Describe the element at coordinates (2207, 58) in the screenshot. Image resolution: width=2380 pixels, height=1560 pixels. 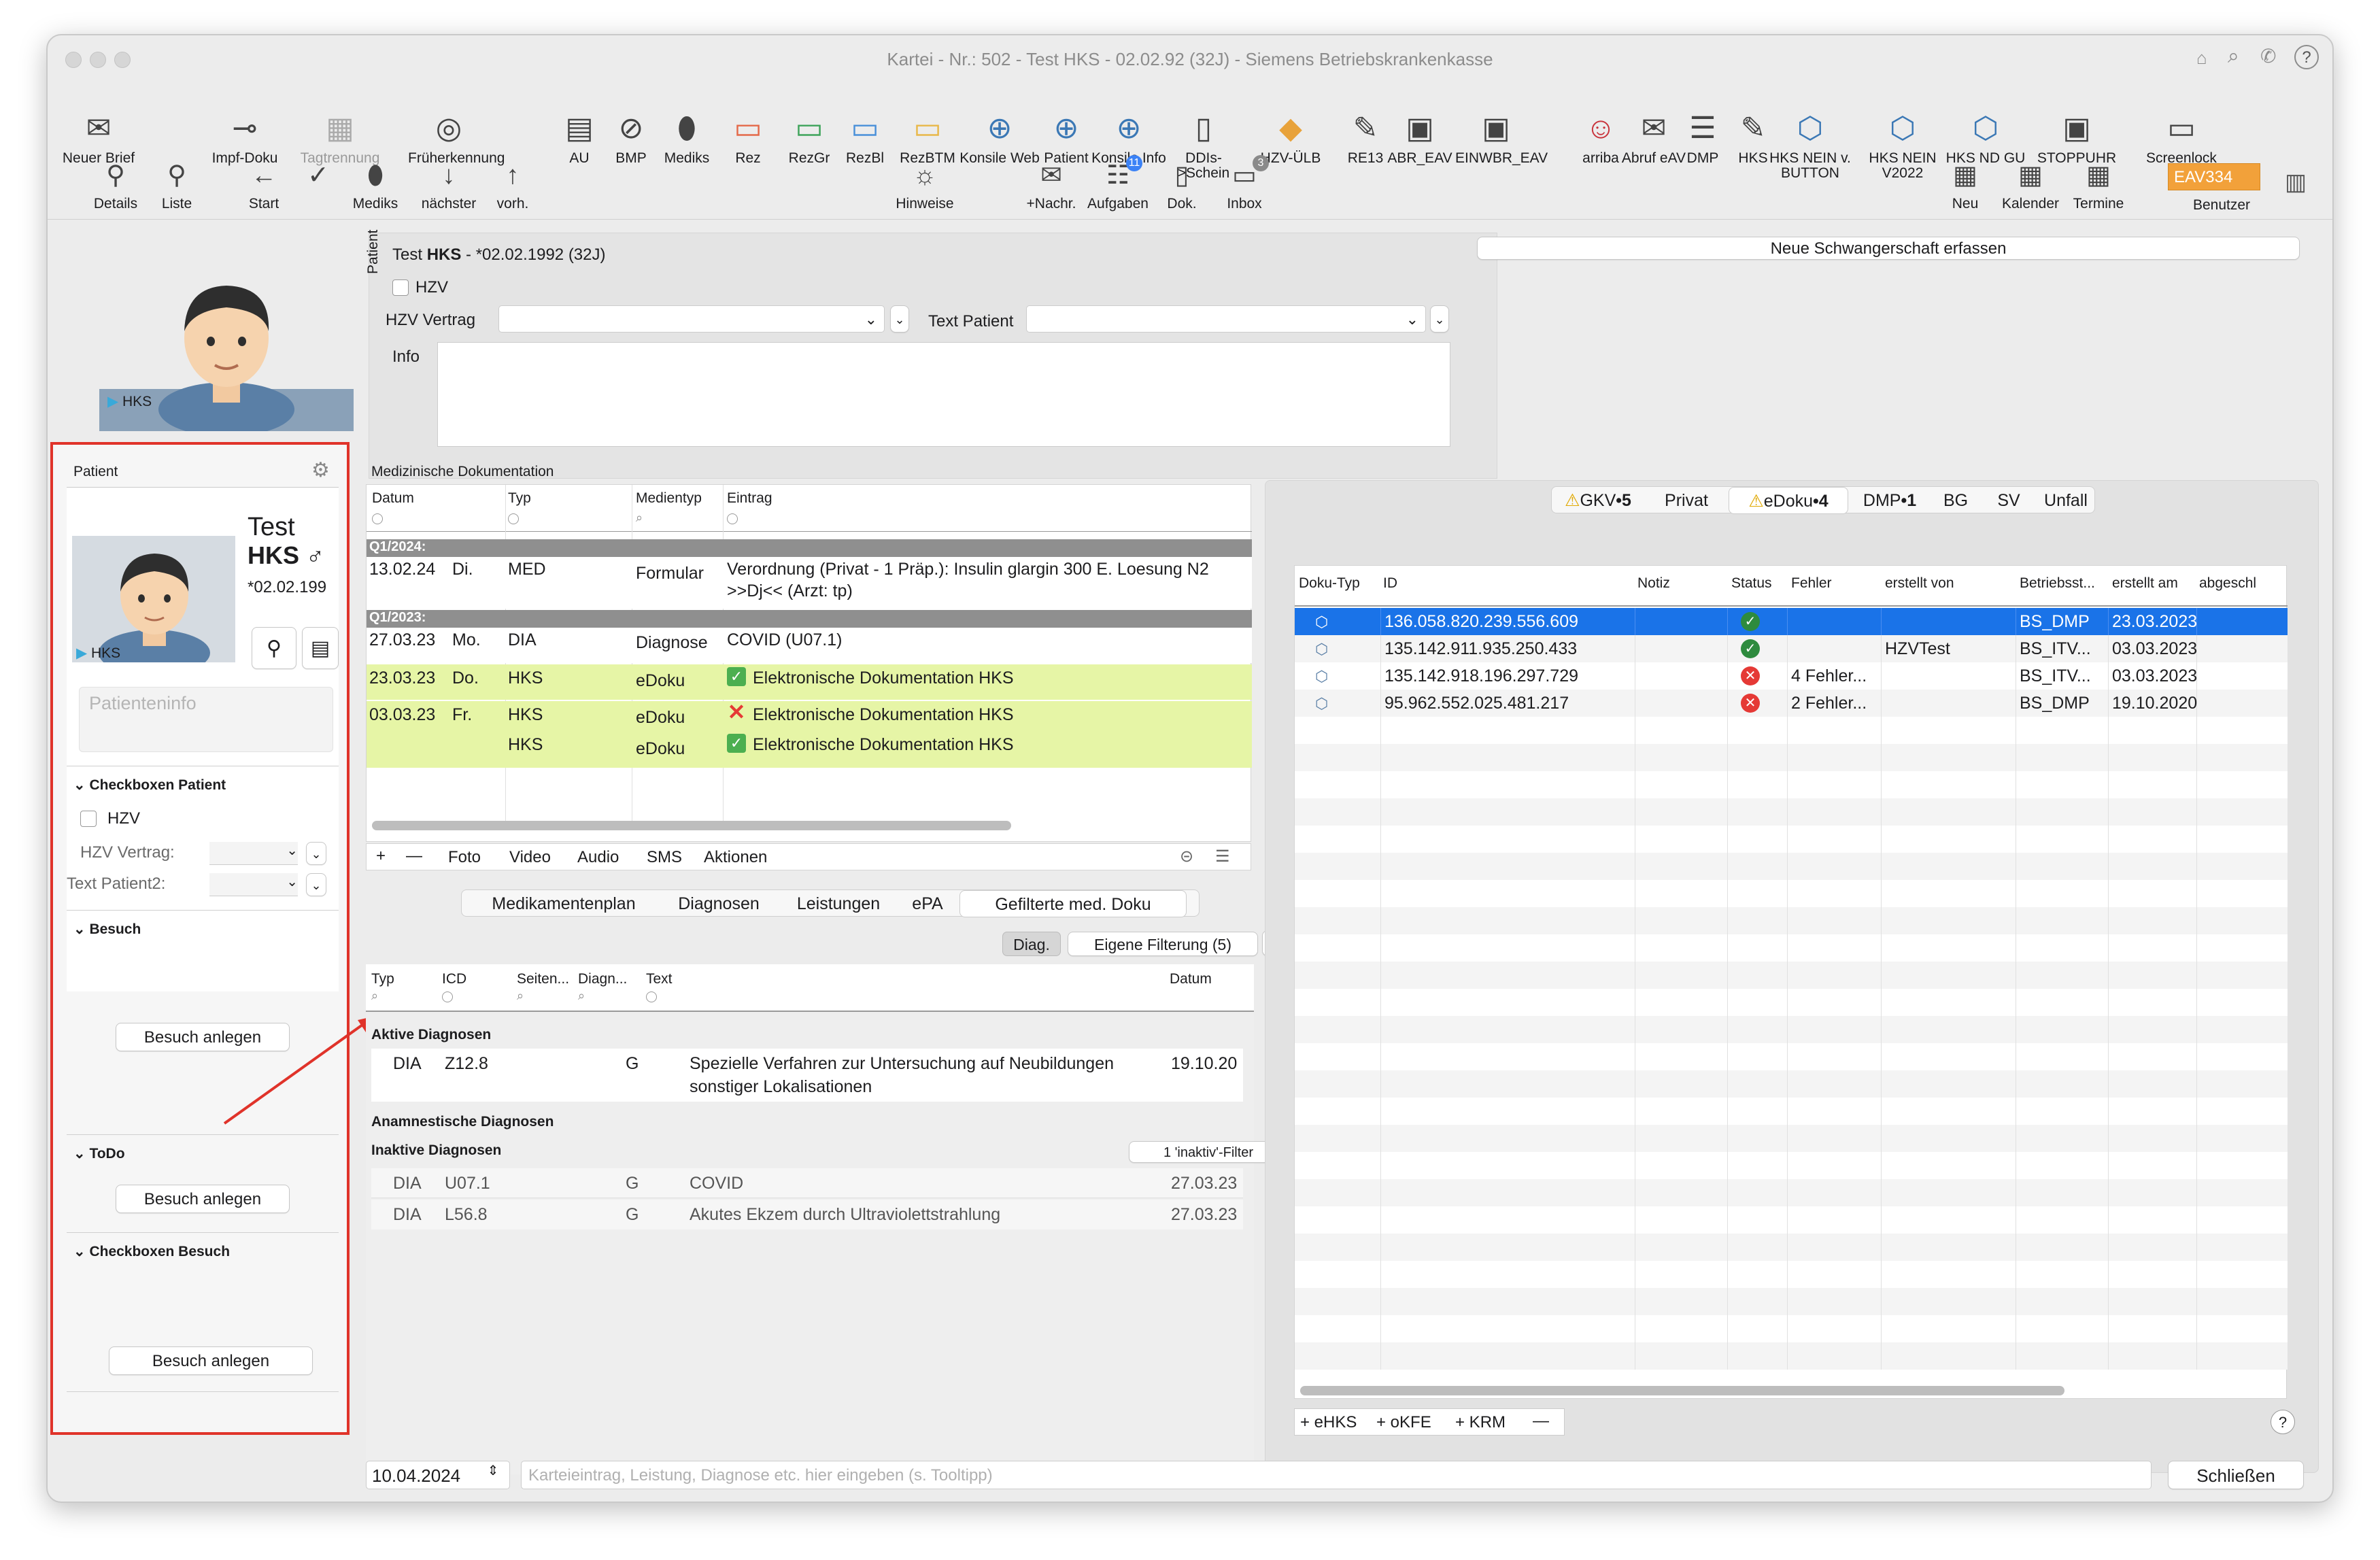
I see `graduation-cap-icon: ⌂` at that location.